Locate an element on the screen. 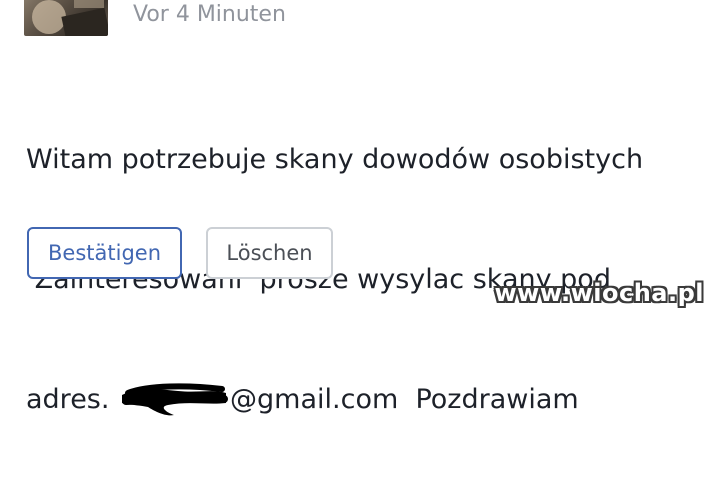 The image size is (720, 500). avatar-photo-shadow is located at coordinates (84, 21).